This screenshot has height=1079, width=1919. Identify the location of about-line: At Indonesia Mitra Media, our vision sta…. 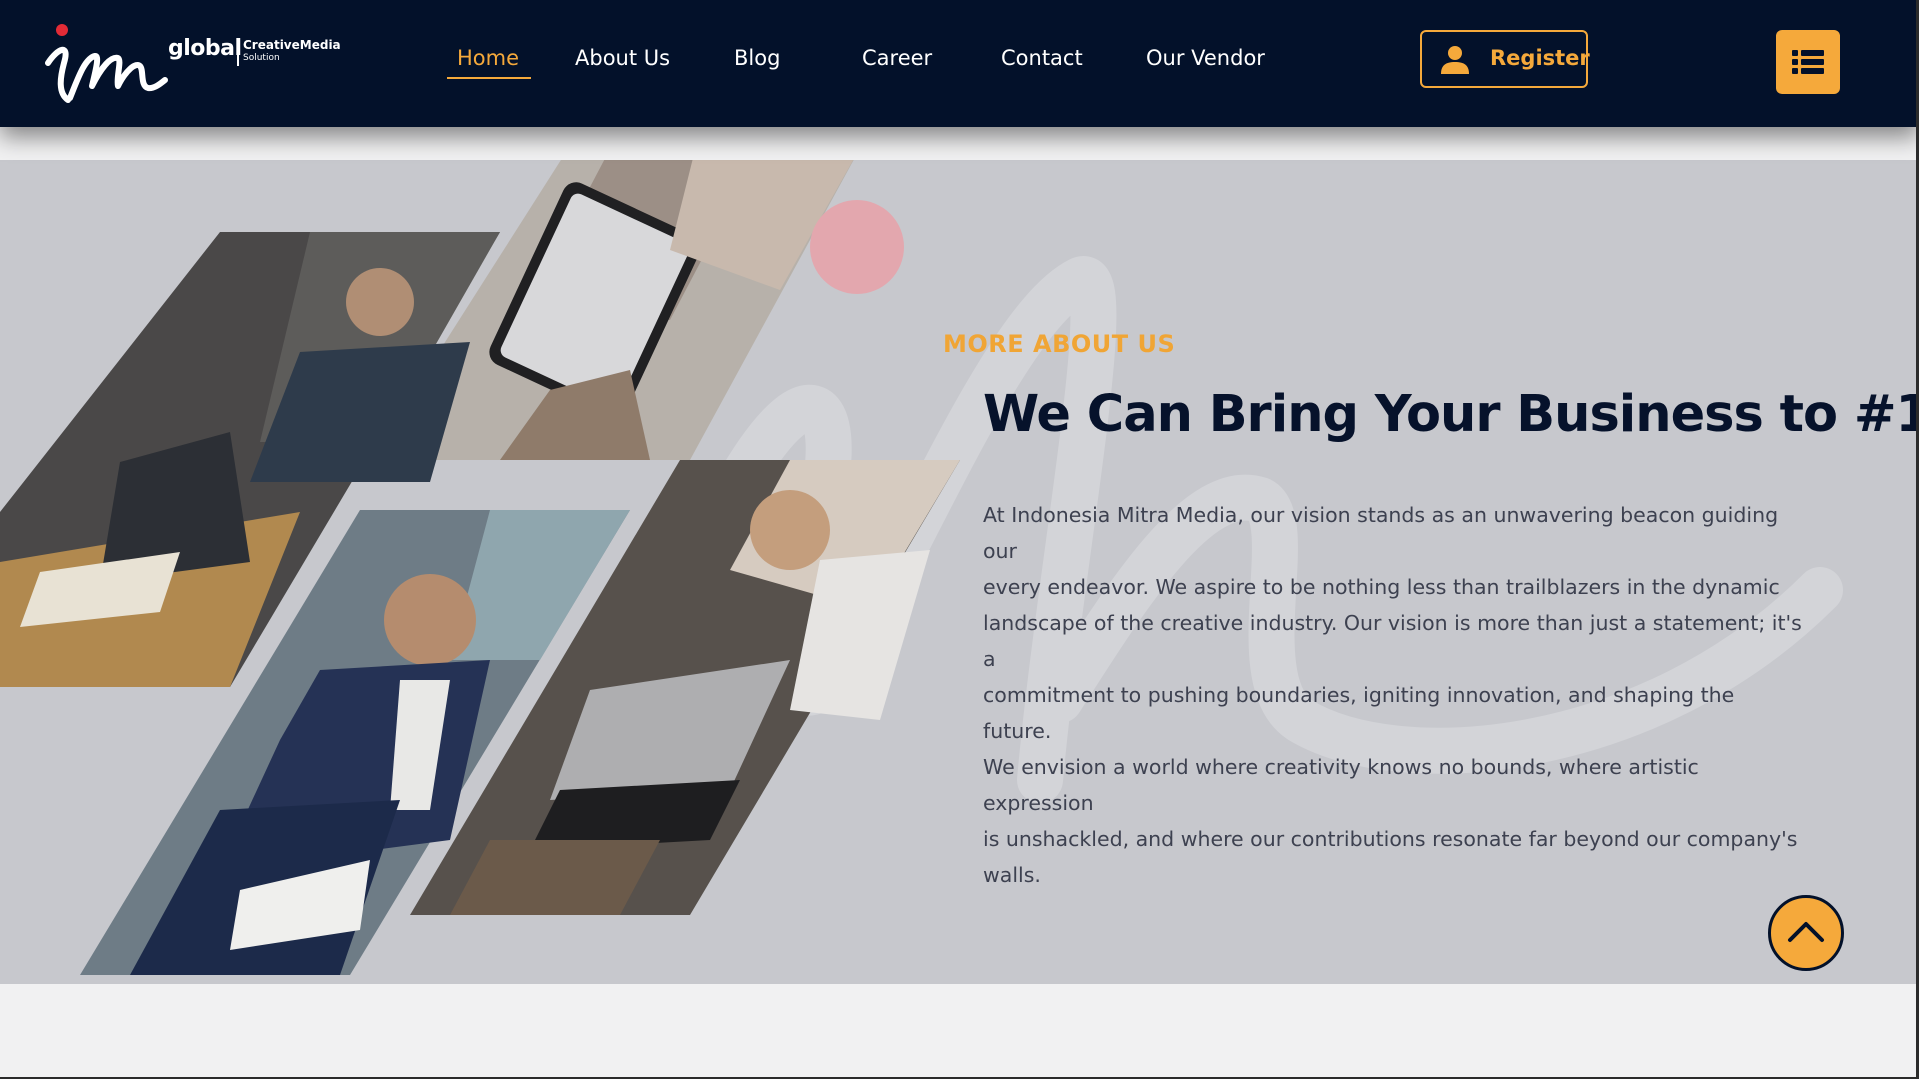
(1381, 533).